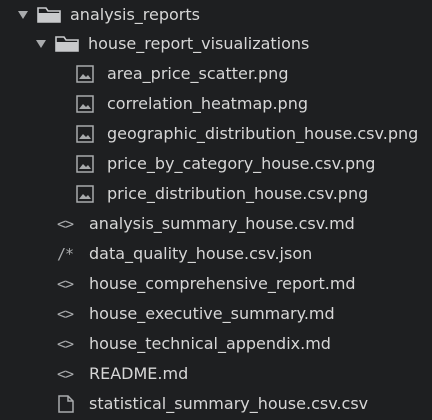  What do you see at coordinates (241, 163) in the screenshot?
I see `file-label: price_by_category_house.csv.png` at bounding box center [241, 163].